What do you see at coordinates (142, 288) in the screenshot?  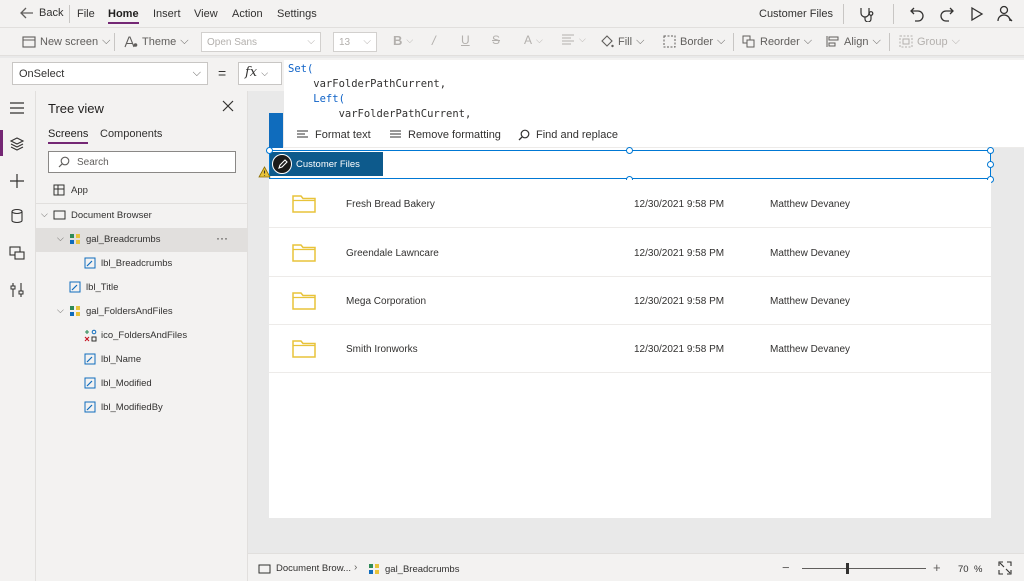 I see `tree-item-lbl-title: lbl_Title` at bounding box center [142, 288].